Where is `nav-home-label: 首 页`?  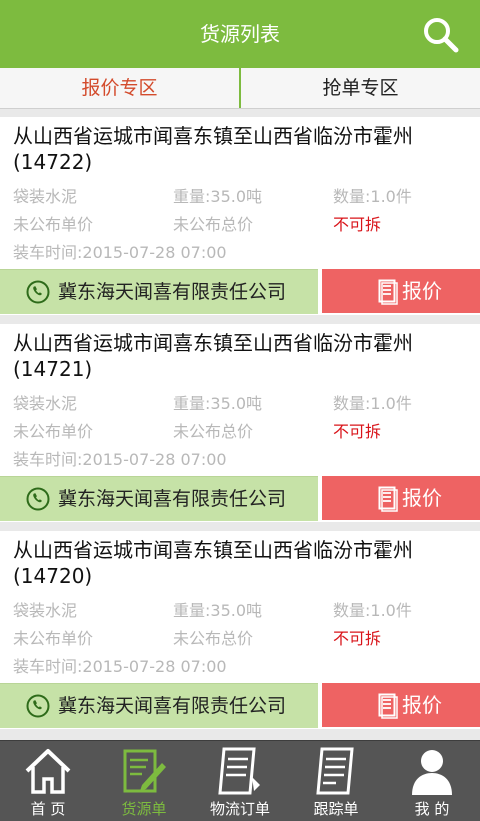
nav-home-label: 首 页 is located at coordinates (48, 809).